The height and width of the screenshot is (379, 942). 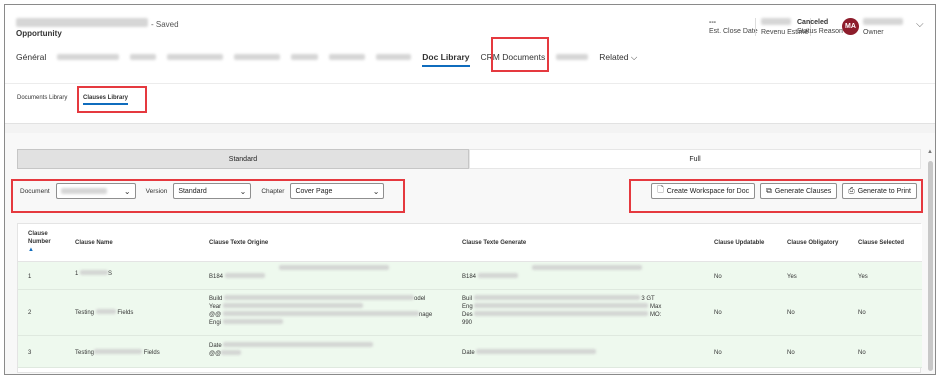 What do you see at coordinates (337, 191) in the screenshot?
I see `chapter-select: Cover Page ⌄` at bounding box center [337, 191].